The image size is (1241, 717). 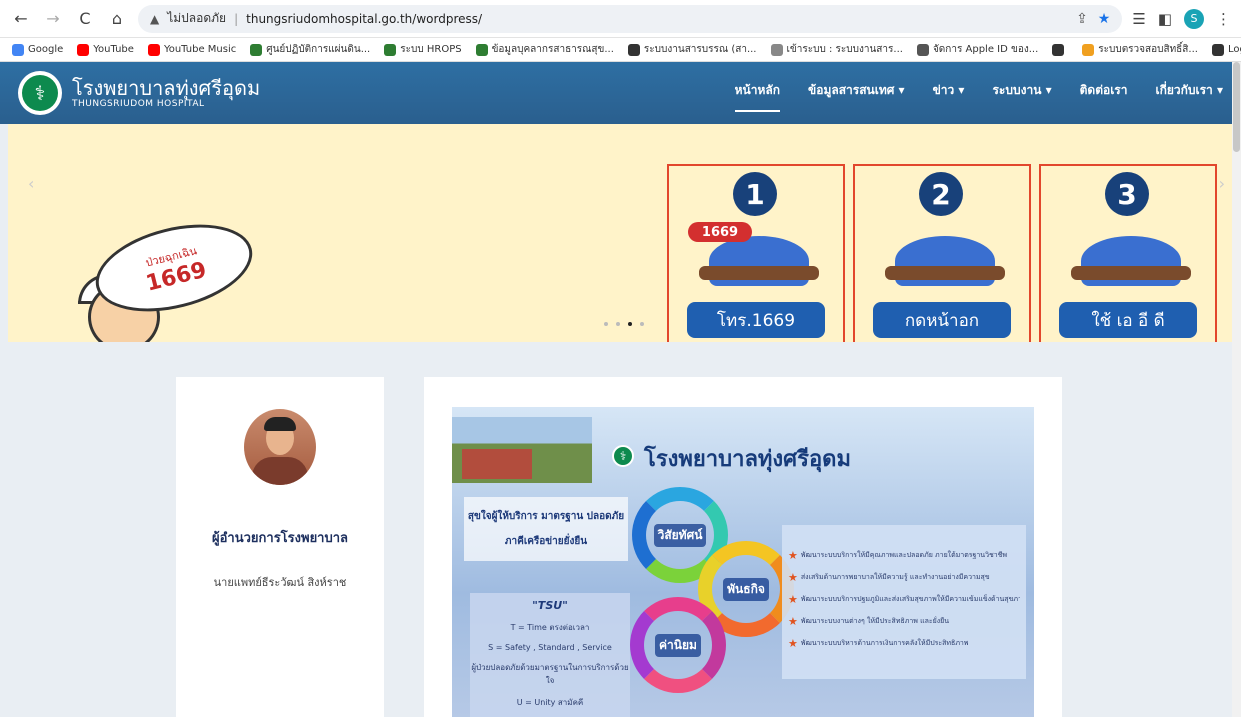 What do you see at coordinates (1128, 320) in the screenshot?
I see `step-label: ใช้ เอ อี ดี` at bounding box center [1128, 320].